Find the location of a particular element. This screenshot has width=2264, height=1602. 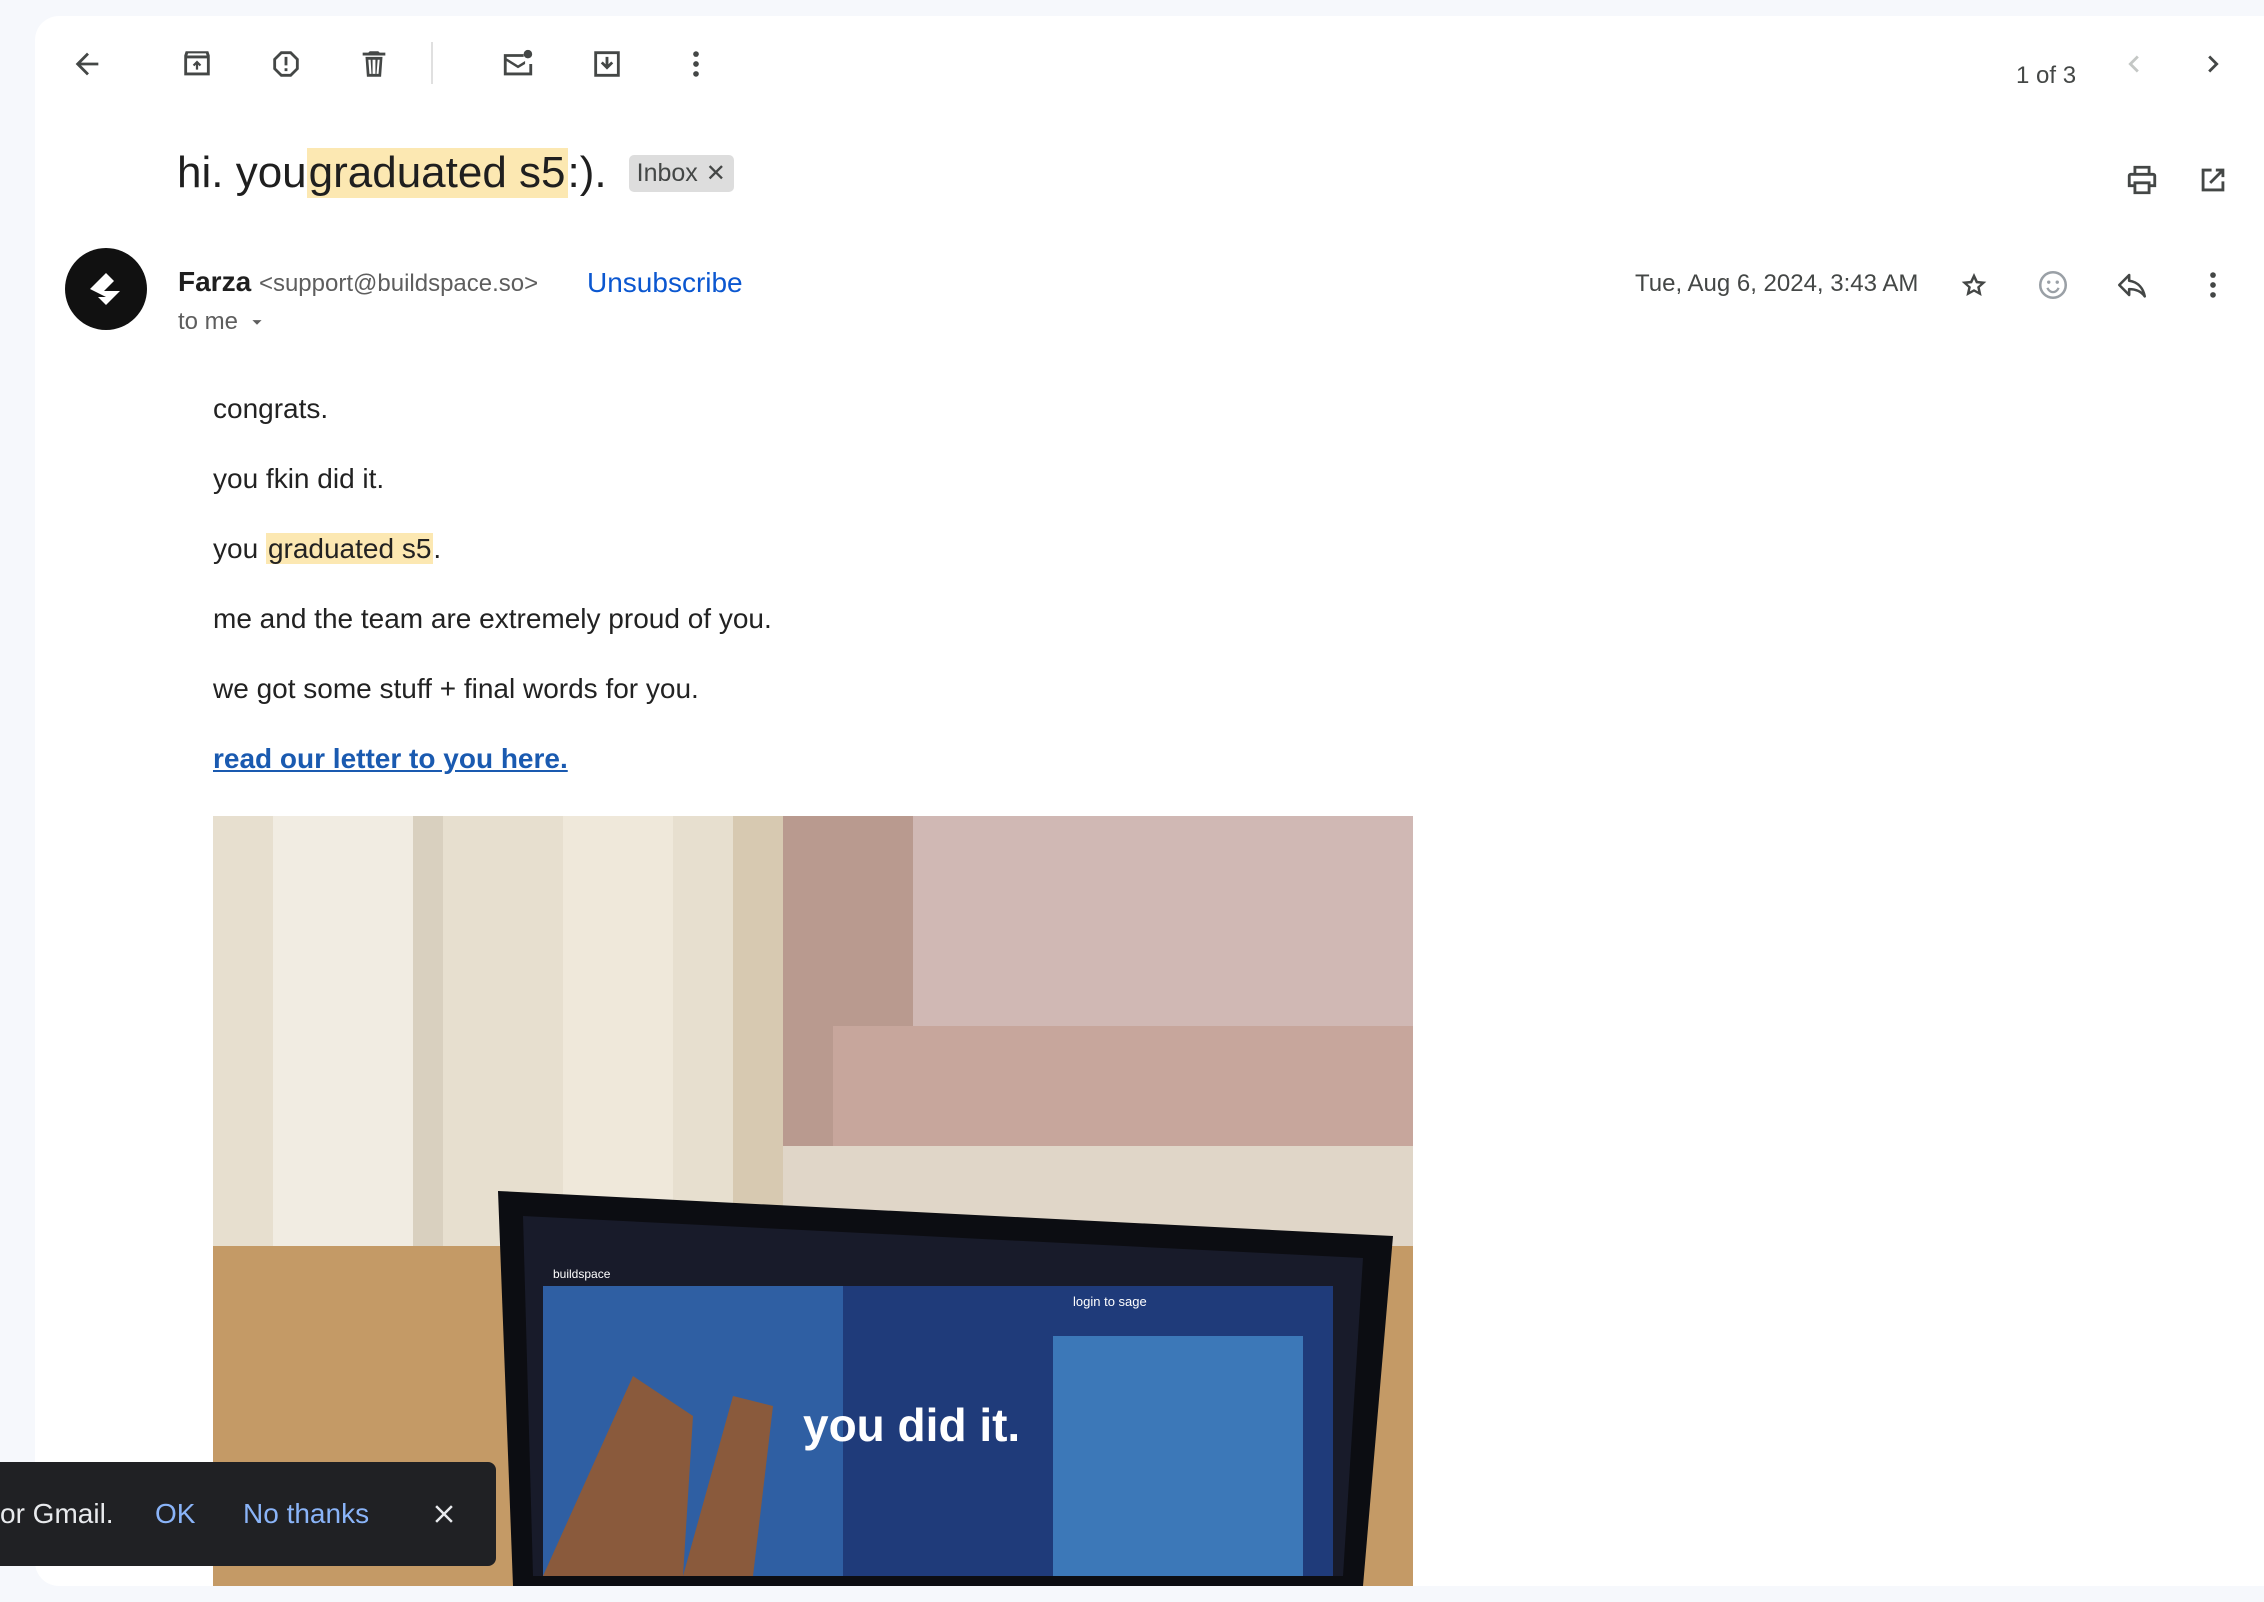

move-to-icon is located at coordinates (607, 64).